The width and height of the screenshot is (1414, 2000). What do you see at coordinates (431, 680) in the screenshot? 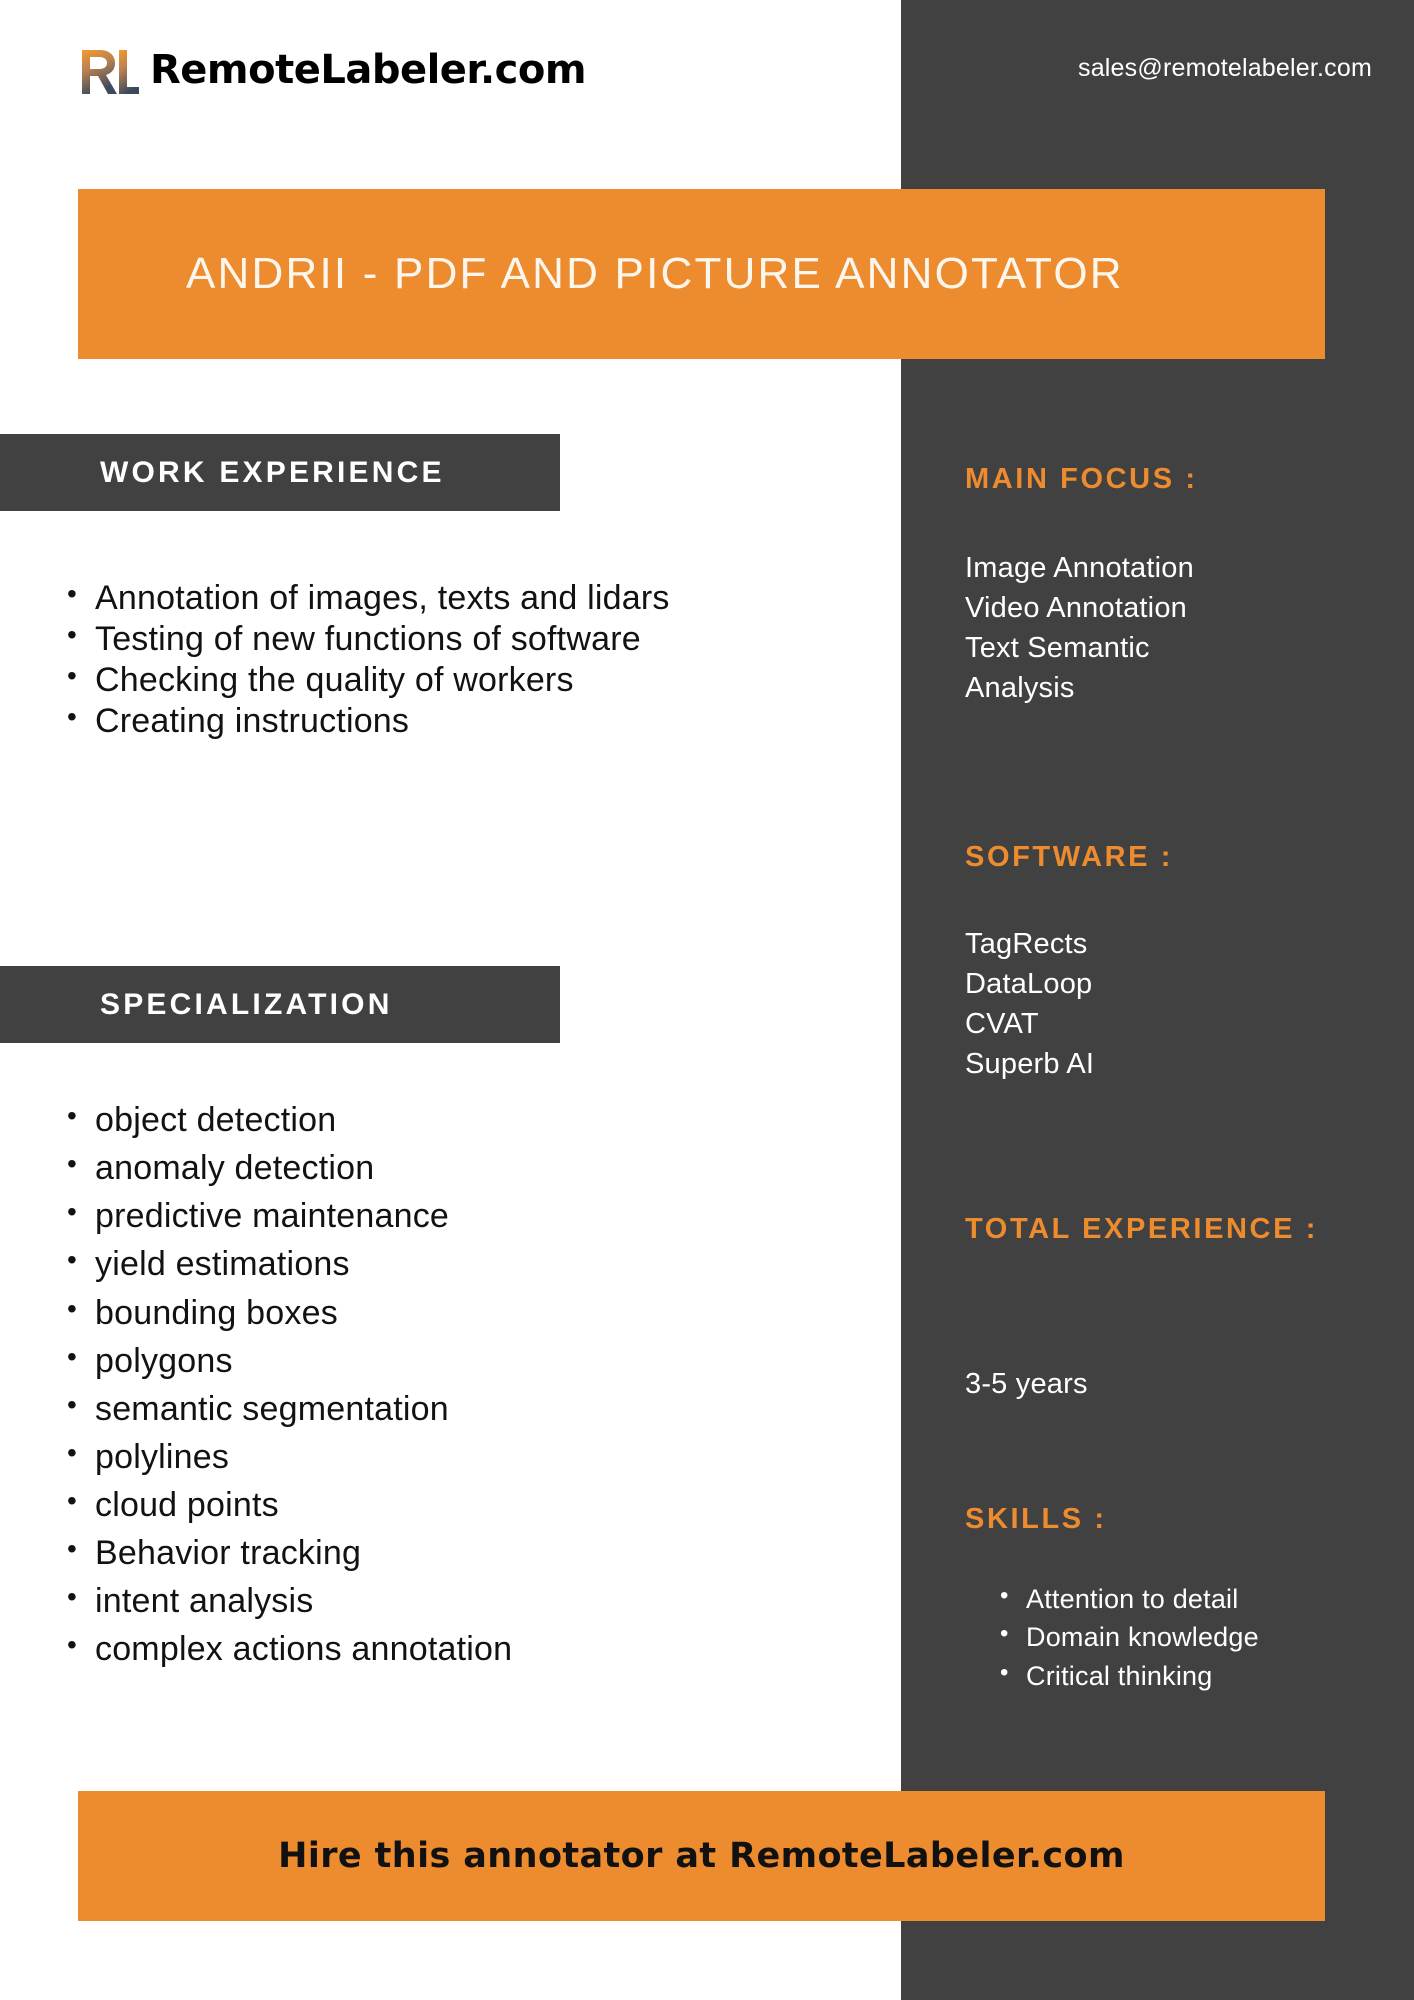
I see `list-item: Checking the quality of workers` at bounding box center [431, 680].